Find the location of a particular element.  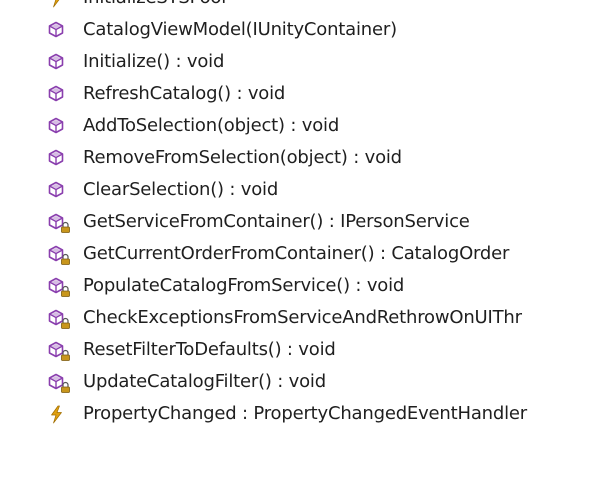

member-label: RemoveFromSelection(object) : void is located at coordinates (242, 157).